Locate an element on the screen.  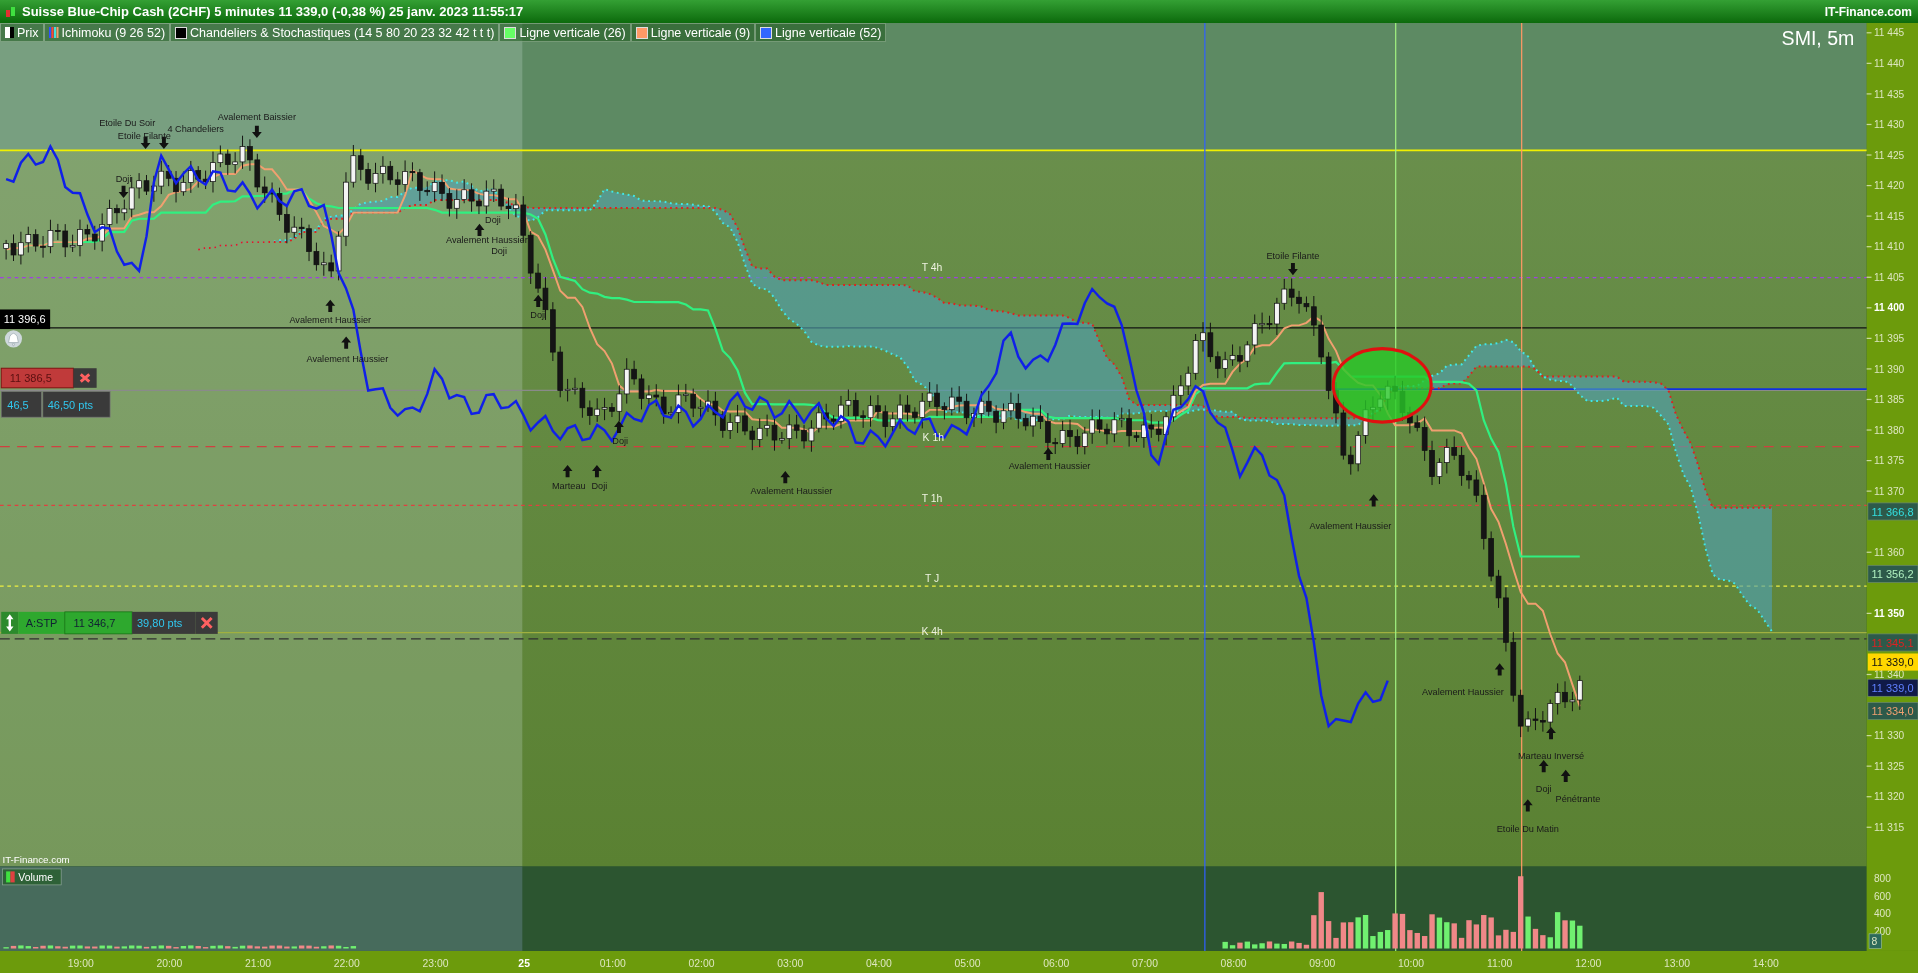
legend-label: Ligne verticale (26) is located at coordinates (572, 32).